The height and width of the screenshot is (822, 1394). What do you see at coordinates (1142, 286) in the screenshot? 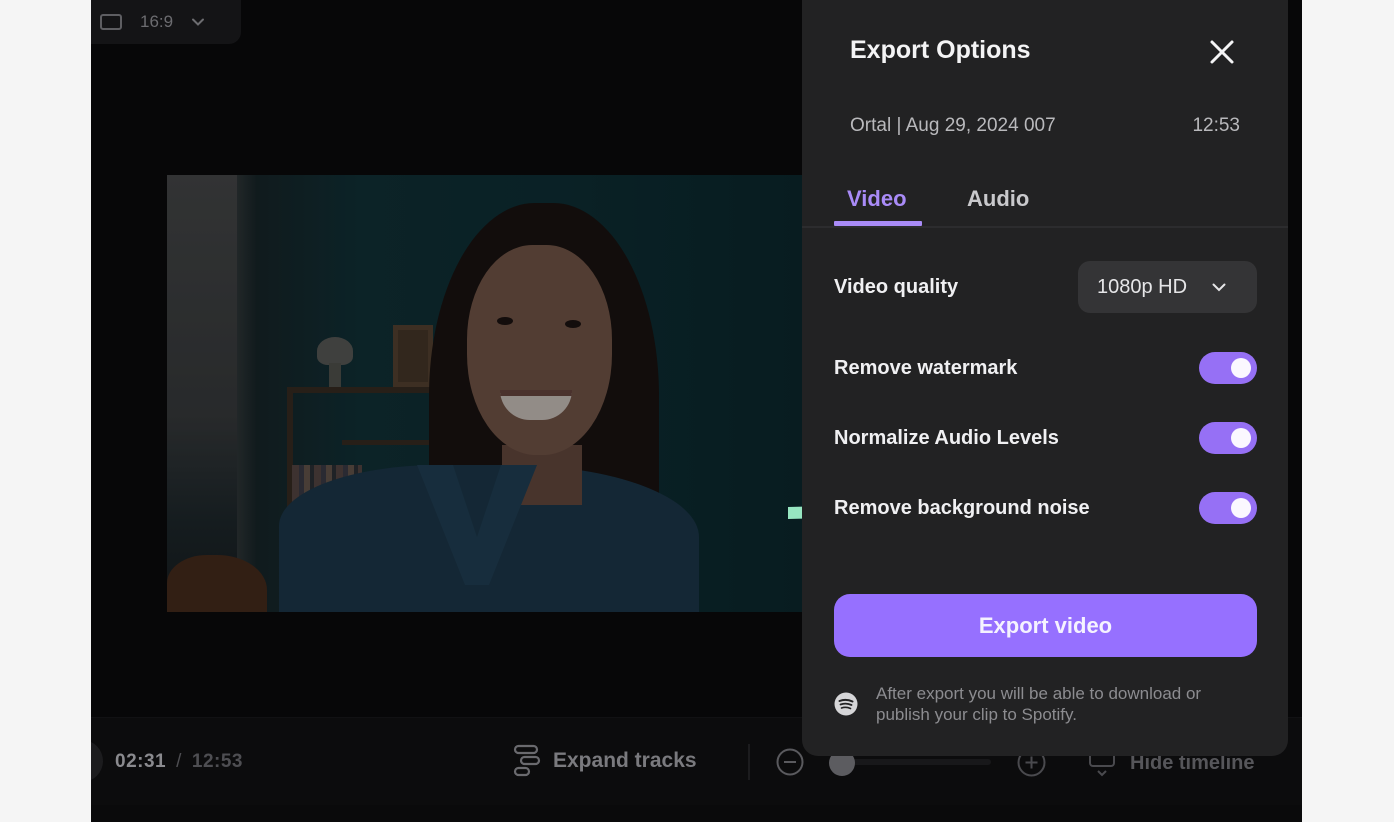
I see `video-quality-value: 1080p HD` at bounding box center [1142, 286].